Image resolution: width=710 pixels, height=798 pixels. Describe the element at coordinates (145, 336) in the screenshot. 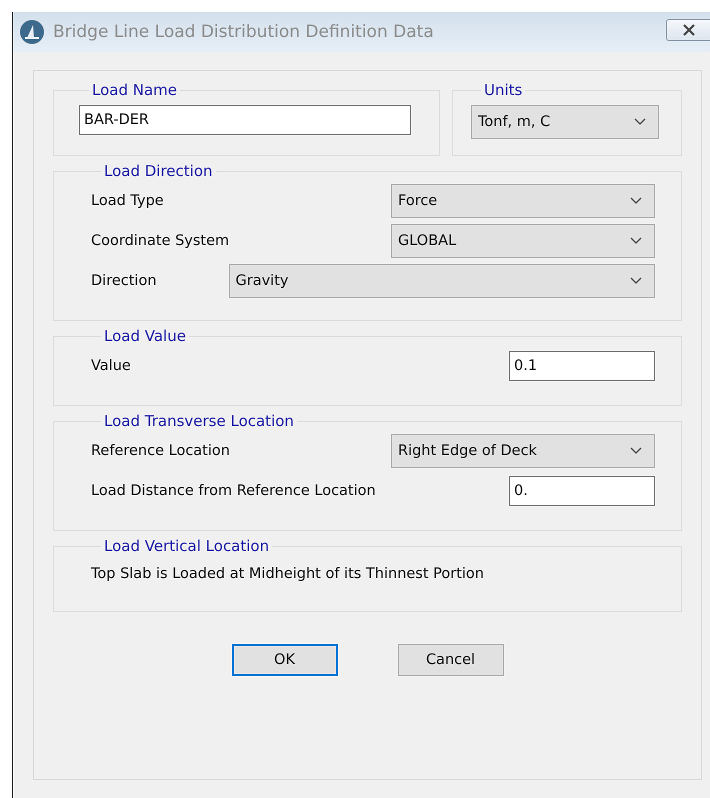

I see `group-title: Load Value` at that location.